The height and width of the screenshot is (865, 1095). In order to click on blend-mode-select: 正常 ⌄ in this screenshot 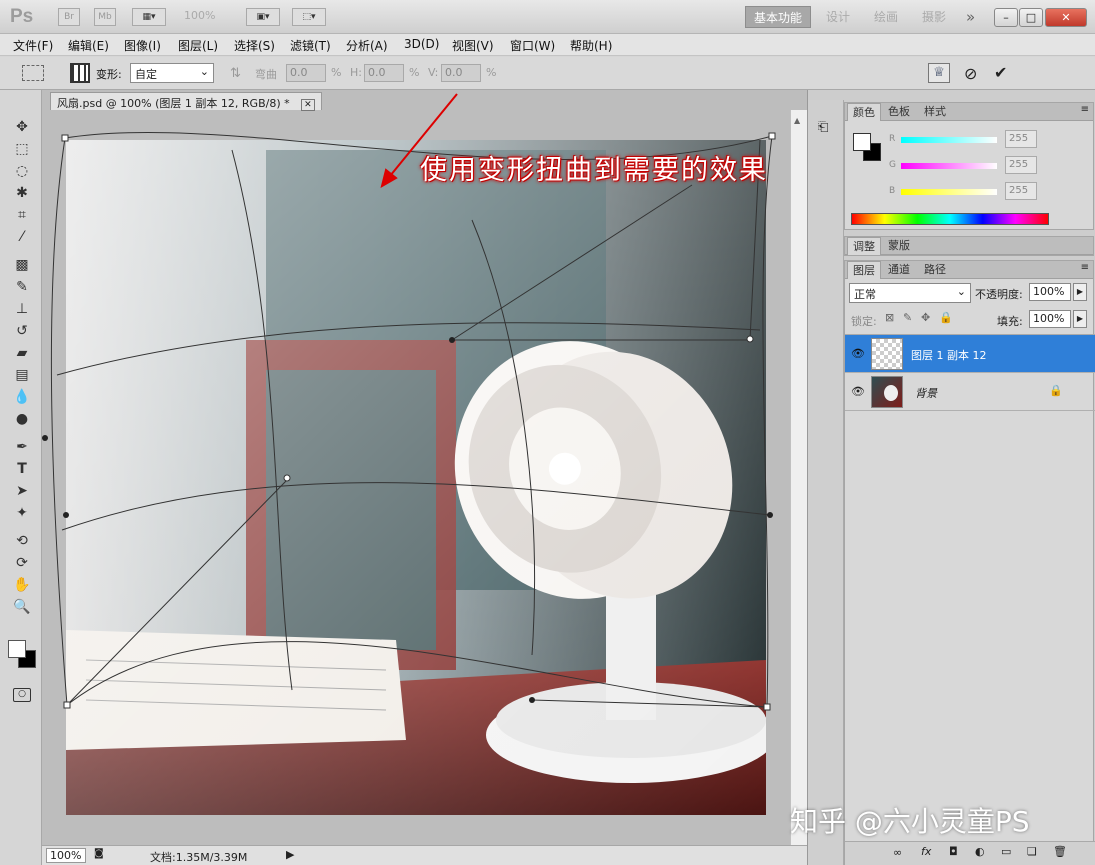, I will do `click(910, 293)`.